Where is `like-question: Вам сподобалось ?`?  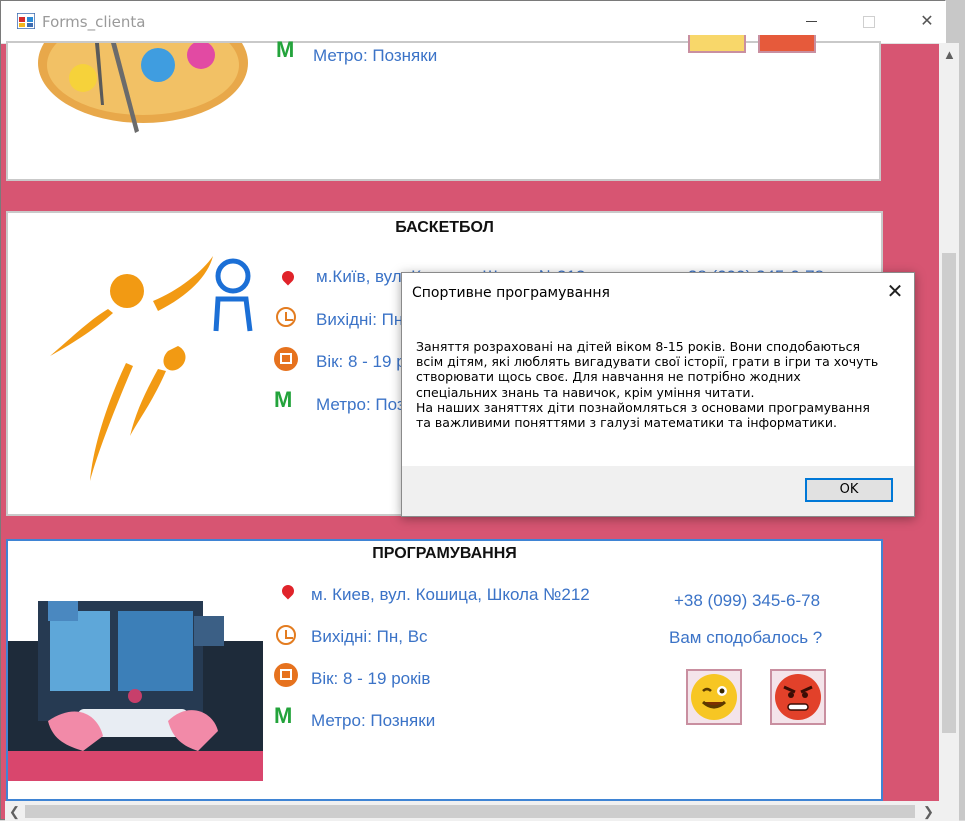
like-question: Вам сподобалось ? is located at coordinates (746, 637).